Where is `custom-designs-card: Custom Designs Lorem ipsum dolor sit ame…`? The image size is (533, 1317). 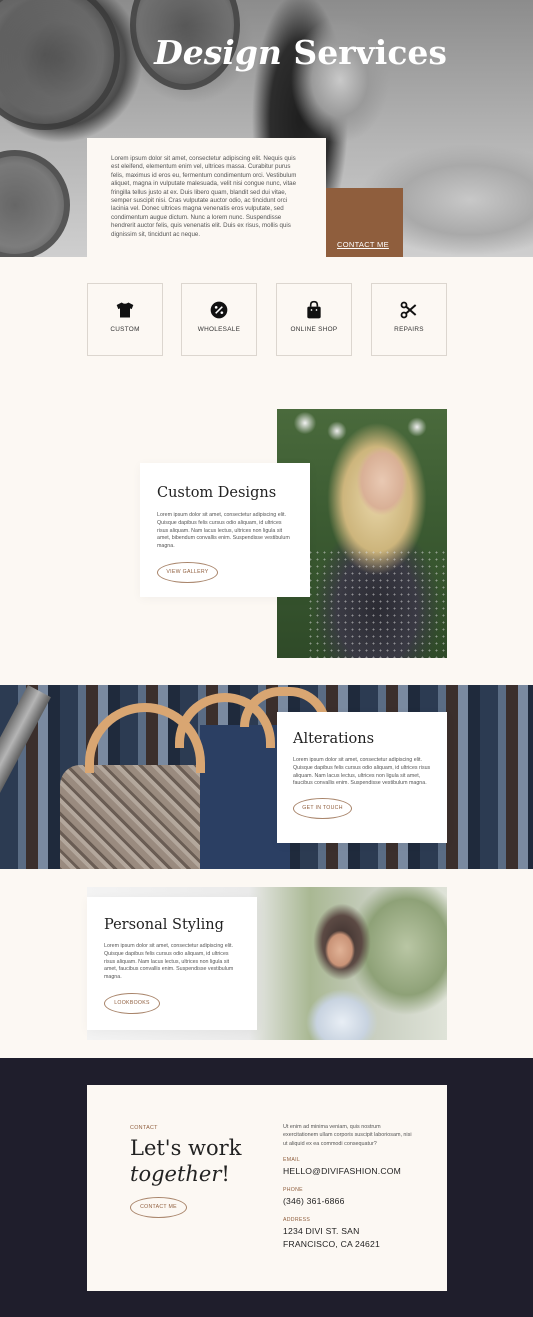
custom-designs-card: Custom Designs Lorem ipsum dolor sit ame… is located at coordinates (225, 530).